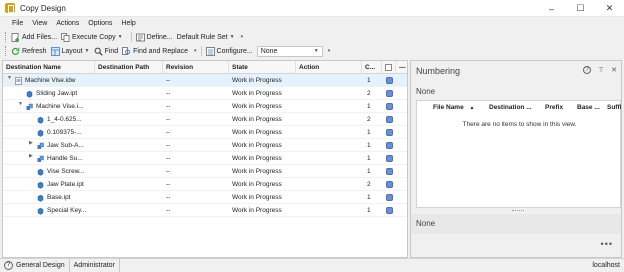 Image resolution: width=624 pixels, height=272 pixels. I want to click on layout-button: Layout ▼, so click(70, 51).